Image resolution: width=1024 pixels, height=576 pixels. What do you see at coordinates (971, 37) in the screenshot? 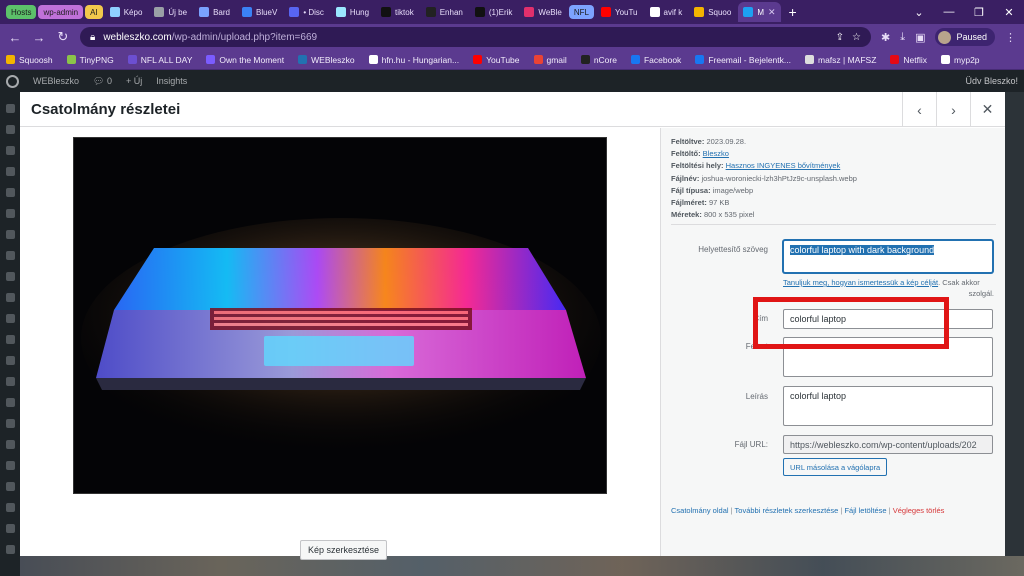
I see `profile-status: Paused` at bounding box center [971, 37].